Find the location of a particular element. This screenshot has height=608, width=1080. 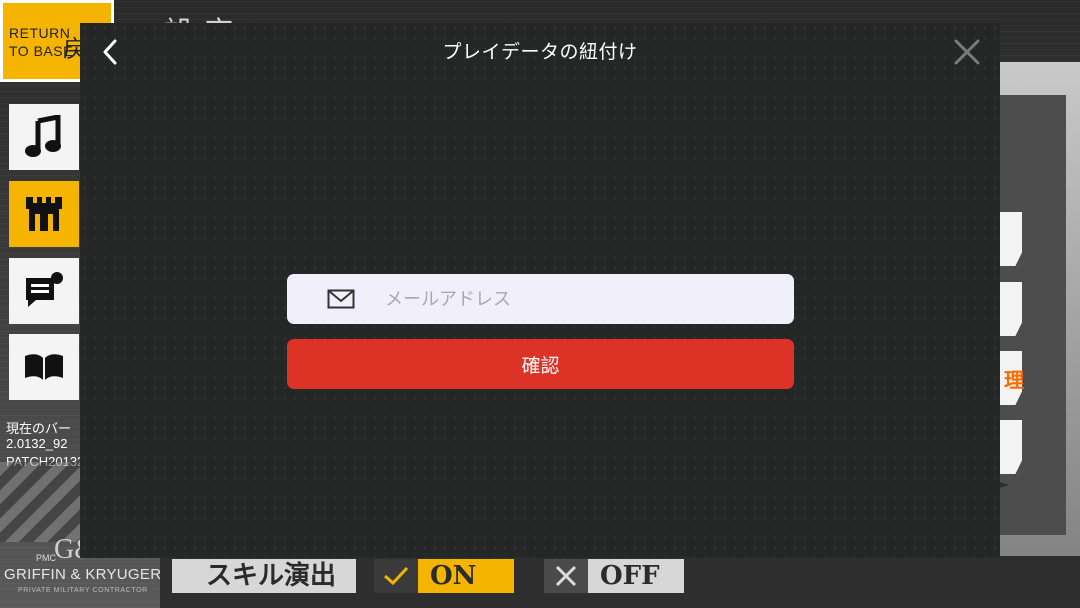

side-menu-base is located at coordinates (44, 214).